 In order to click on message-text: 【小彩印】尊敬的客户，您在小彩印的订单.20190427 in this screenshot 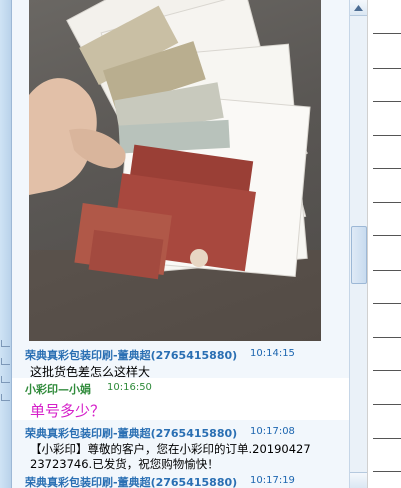, I will do `click(170, 449)`.